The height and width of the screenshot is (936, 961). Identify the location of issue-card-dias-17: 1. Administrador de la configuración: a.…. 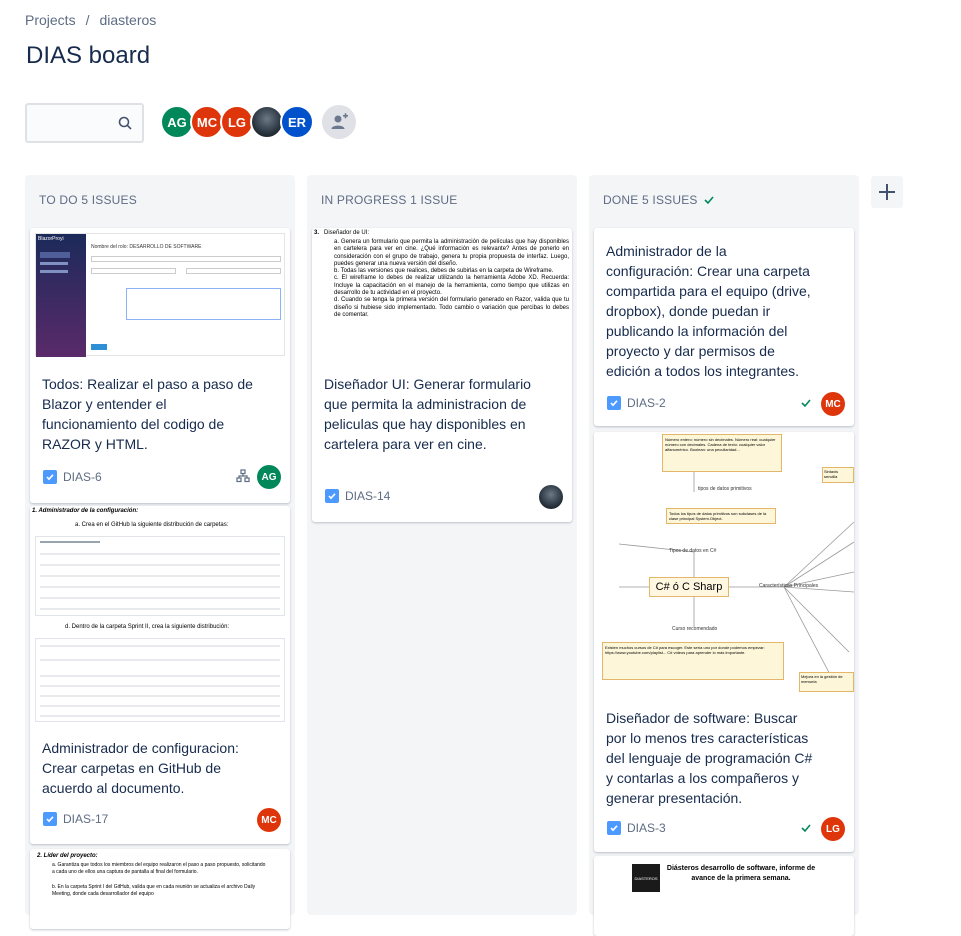
(160, 675).